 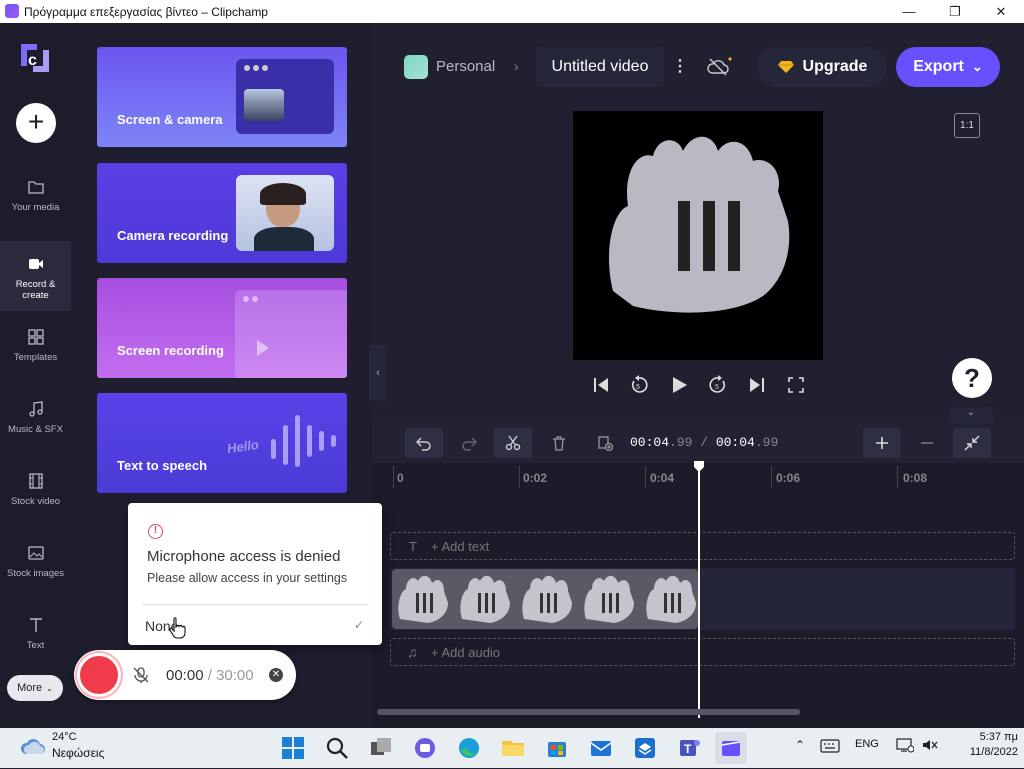 What do you see at coordinates (645, 748) in the screenshot?
I see `layers-app-icon` at bounding box center [645, 748].